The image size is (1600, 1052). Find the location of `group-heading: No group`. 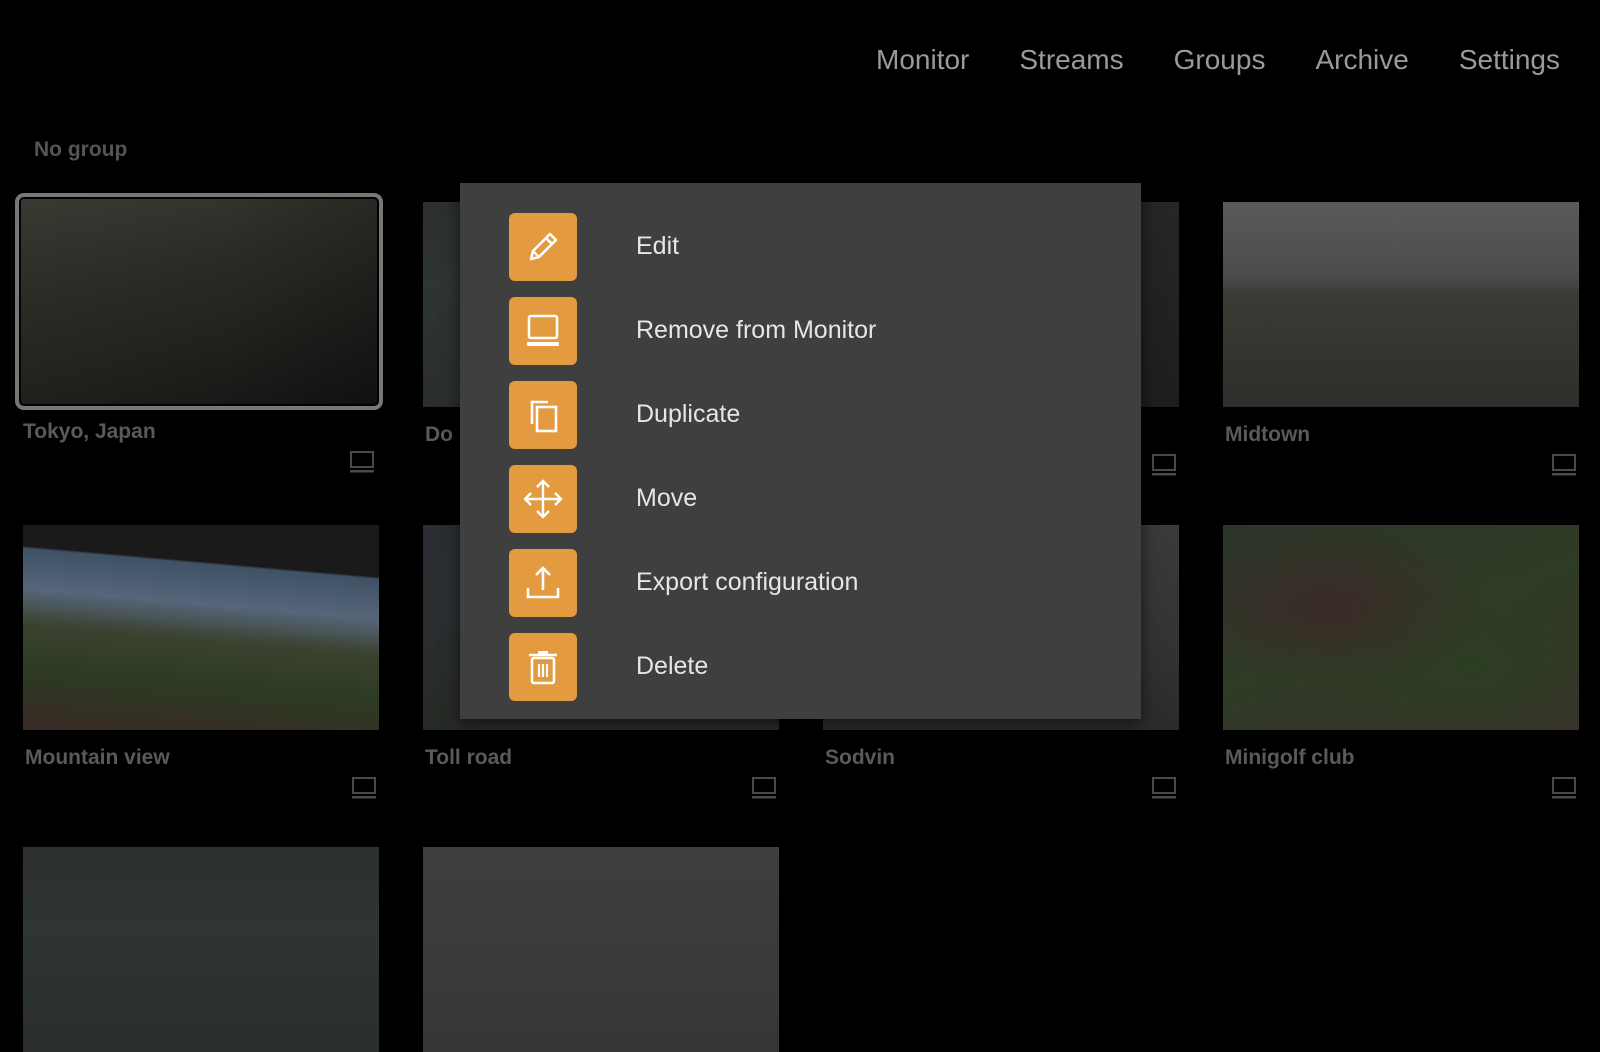

group-heading: No group is located at coordinates (81, 149).